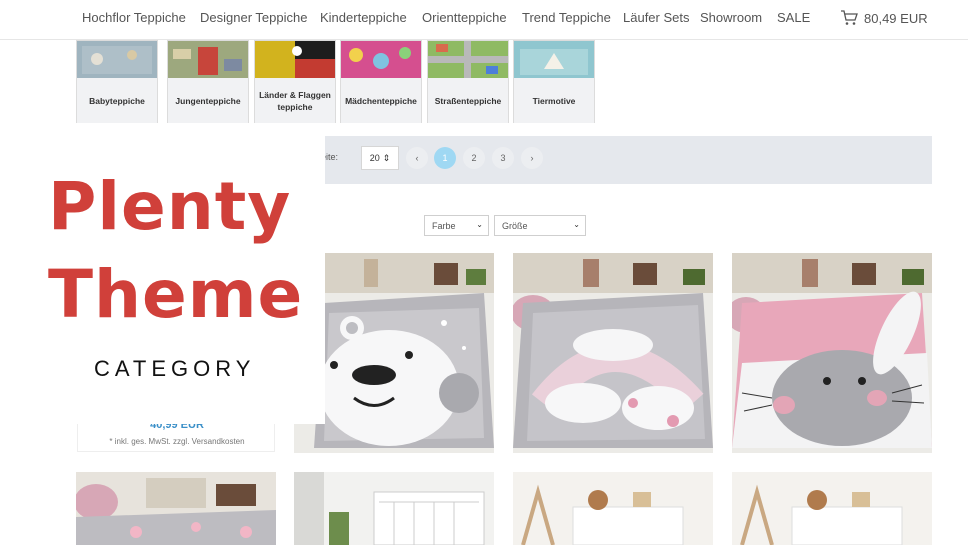 This screenshot has width=968, height=545. What do you see at coordinates (253, 17) in the screenshot?
I see `nav-designer-teppiche: Designer Teppiche` at bounding box center [253, 17].